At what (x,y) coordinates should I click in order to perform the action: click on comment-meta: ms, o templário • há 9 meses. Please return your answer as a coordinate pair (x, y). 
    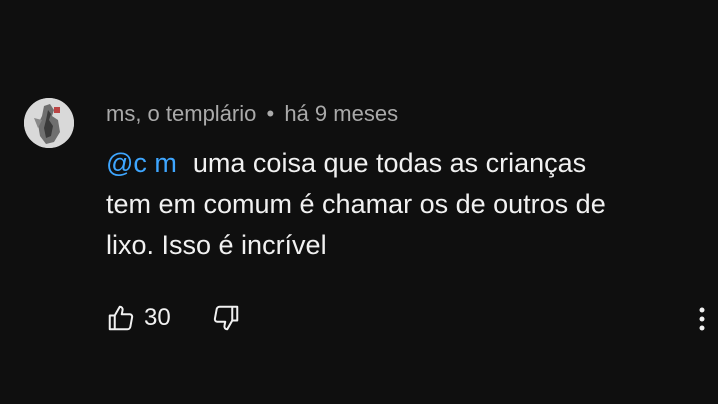
    Looking at the image, I should click on (252, 114).